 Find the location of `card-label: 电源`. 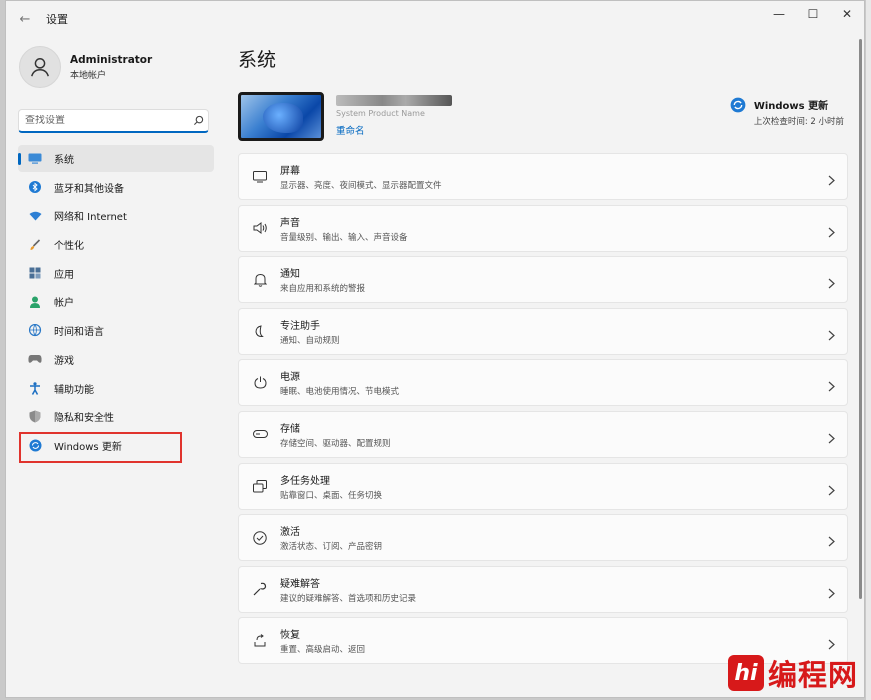

card-label: 电源 is located at coordinates (290, 378).